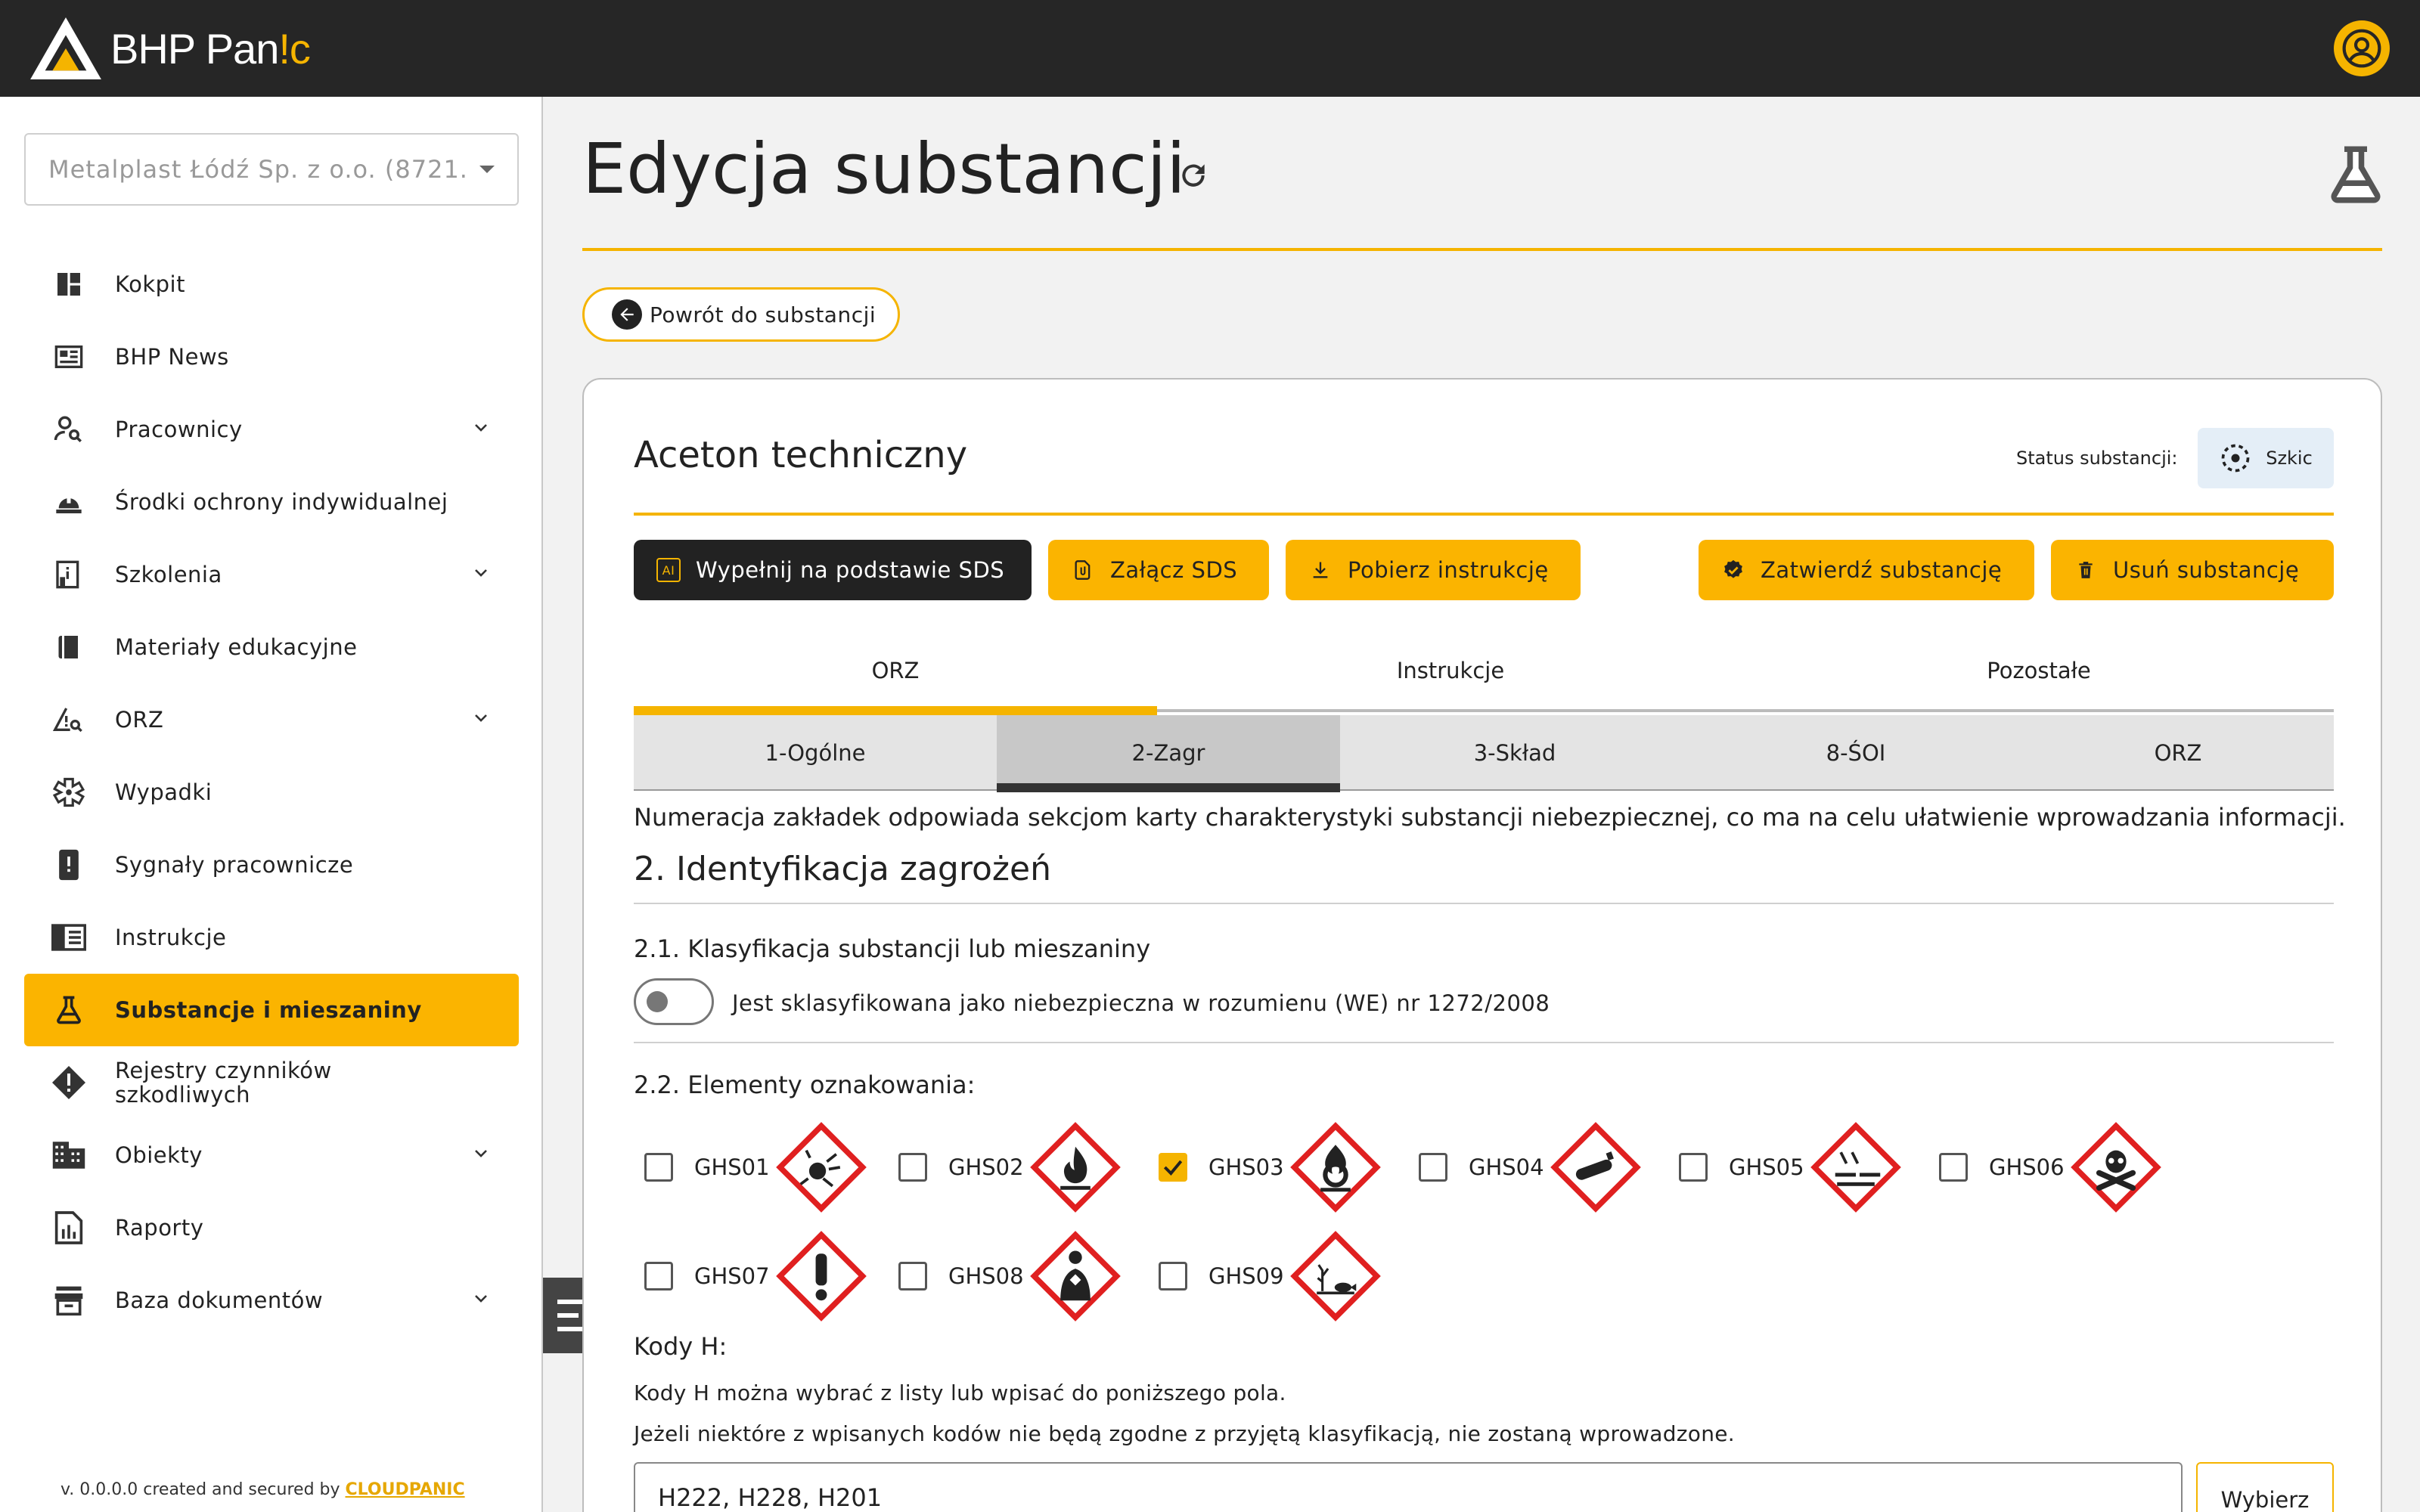 This screenshot has width=2420, height=1512. What do you see at coordinates (1484, 1042) in the screenshot?
I see `divider` at bounding box center [1484, 1042].